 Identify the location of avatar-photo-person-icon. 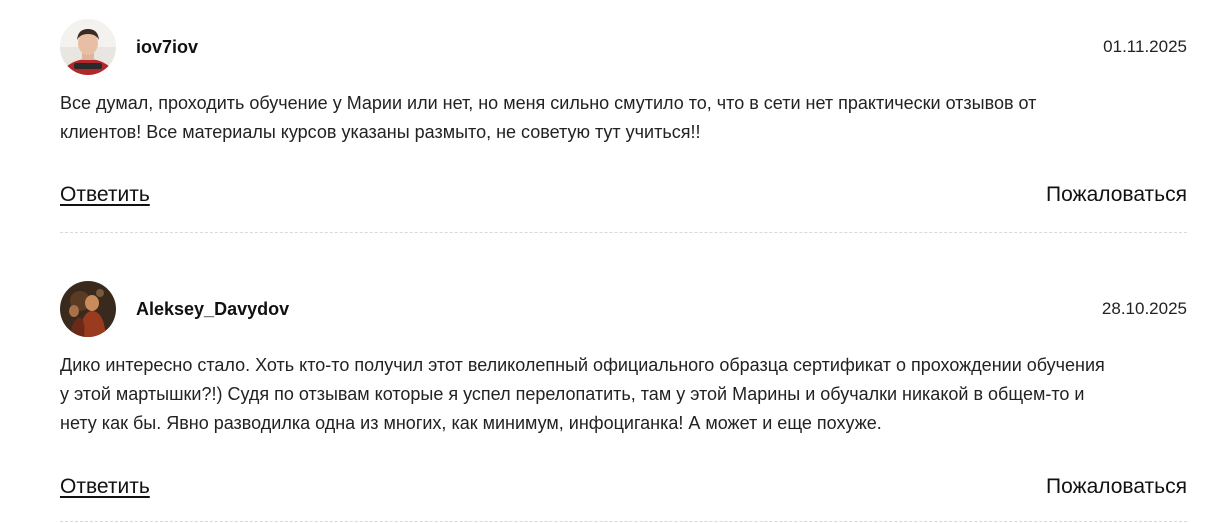
(88, 47).